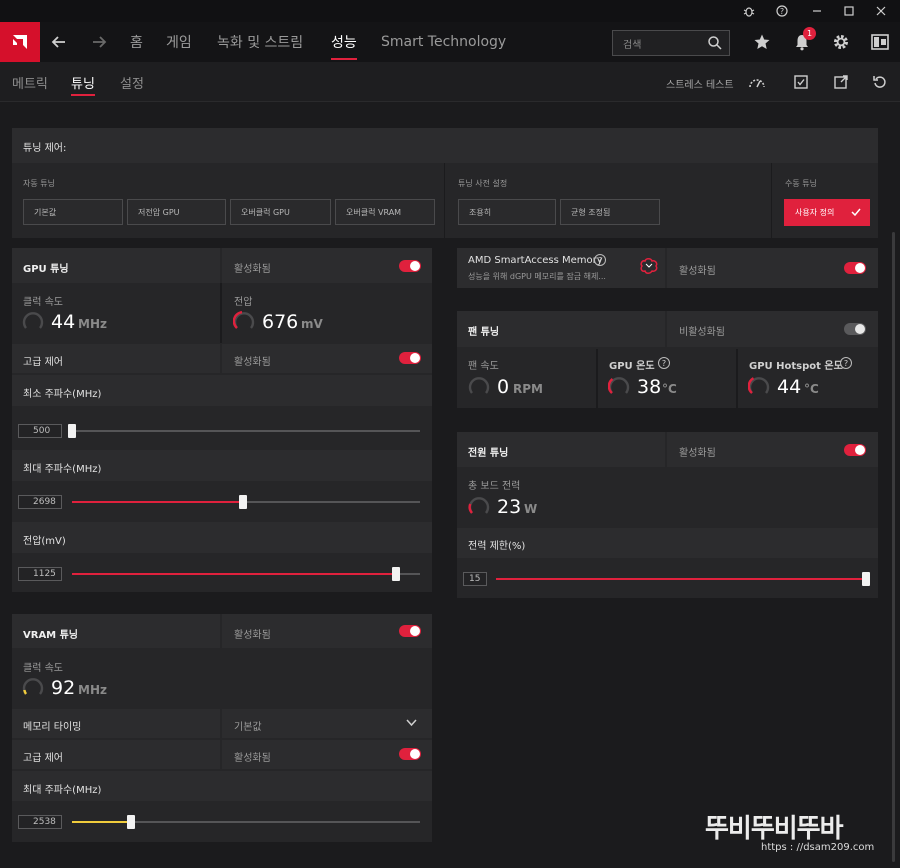 Image resolution: width=900 pixels, height=868 pixels. I want to click on sidebar-panel-icon, so click(880, 42).